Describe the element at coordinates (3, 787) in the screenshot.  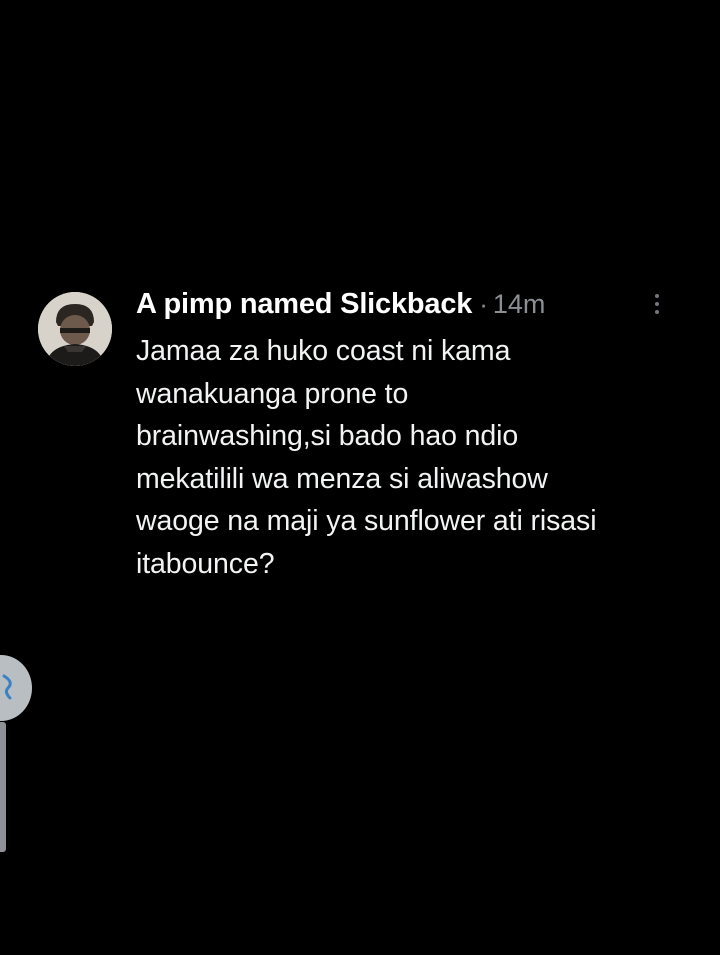
I see `edge-panel-handle` at that location.